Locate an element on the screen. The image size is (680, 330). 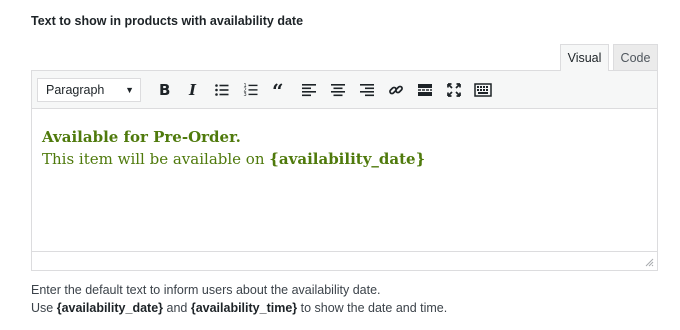
format-select: Paragraph ▼ is located at coordinates (89, 89).